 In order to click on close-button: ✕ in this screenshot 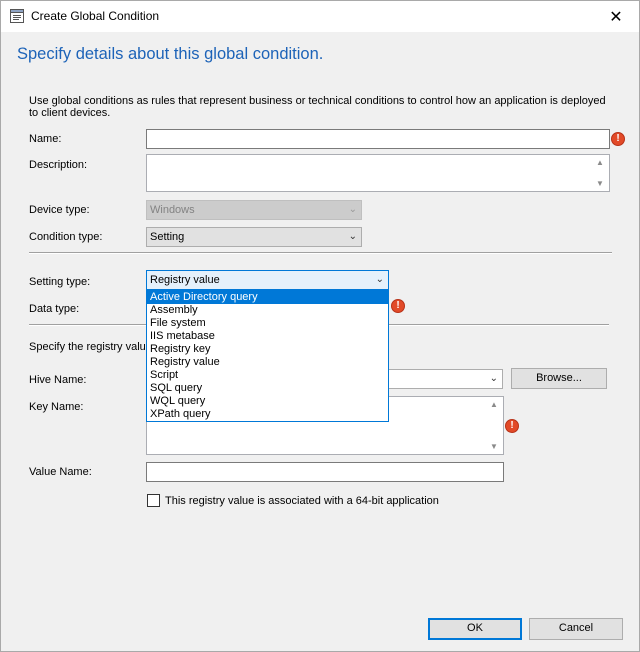, I will do `click(616, 16)`.